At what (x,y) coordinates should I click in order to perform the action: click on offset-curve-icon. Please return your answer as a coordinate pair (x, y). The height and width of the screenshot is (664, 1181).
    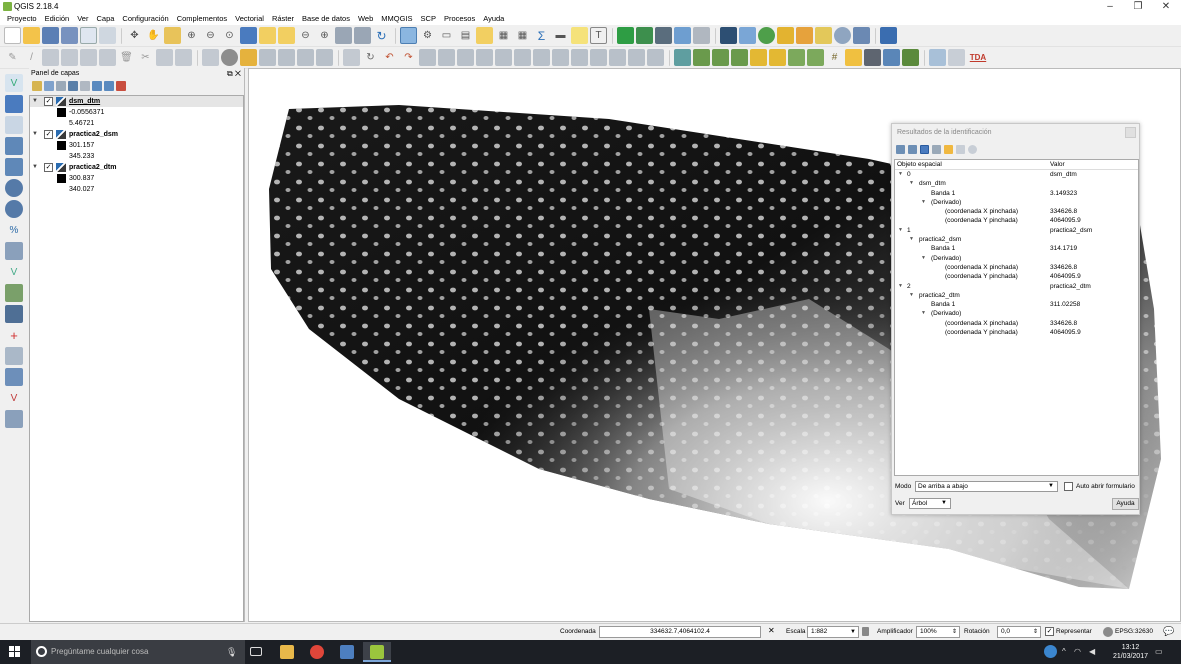
    Looking at the image, I should click on (560, 57).